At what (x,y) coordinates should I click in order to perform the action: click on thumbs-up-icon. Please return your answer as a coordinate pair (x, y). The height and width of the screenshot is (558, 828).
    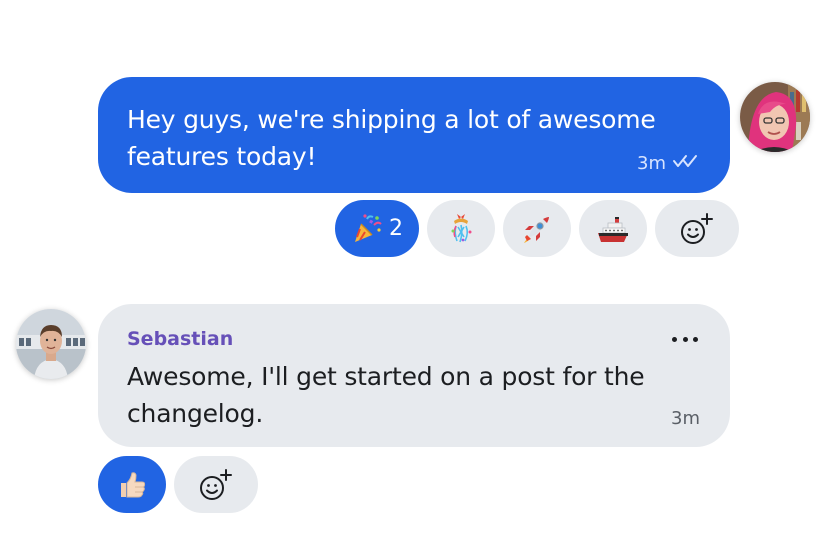
    Looking at the image, I should click on (132, 485).